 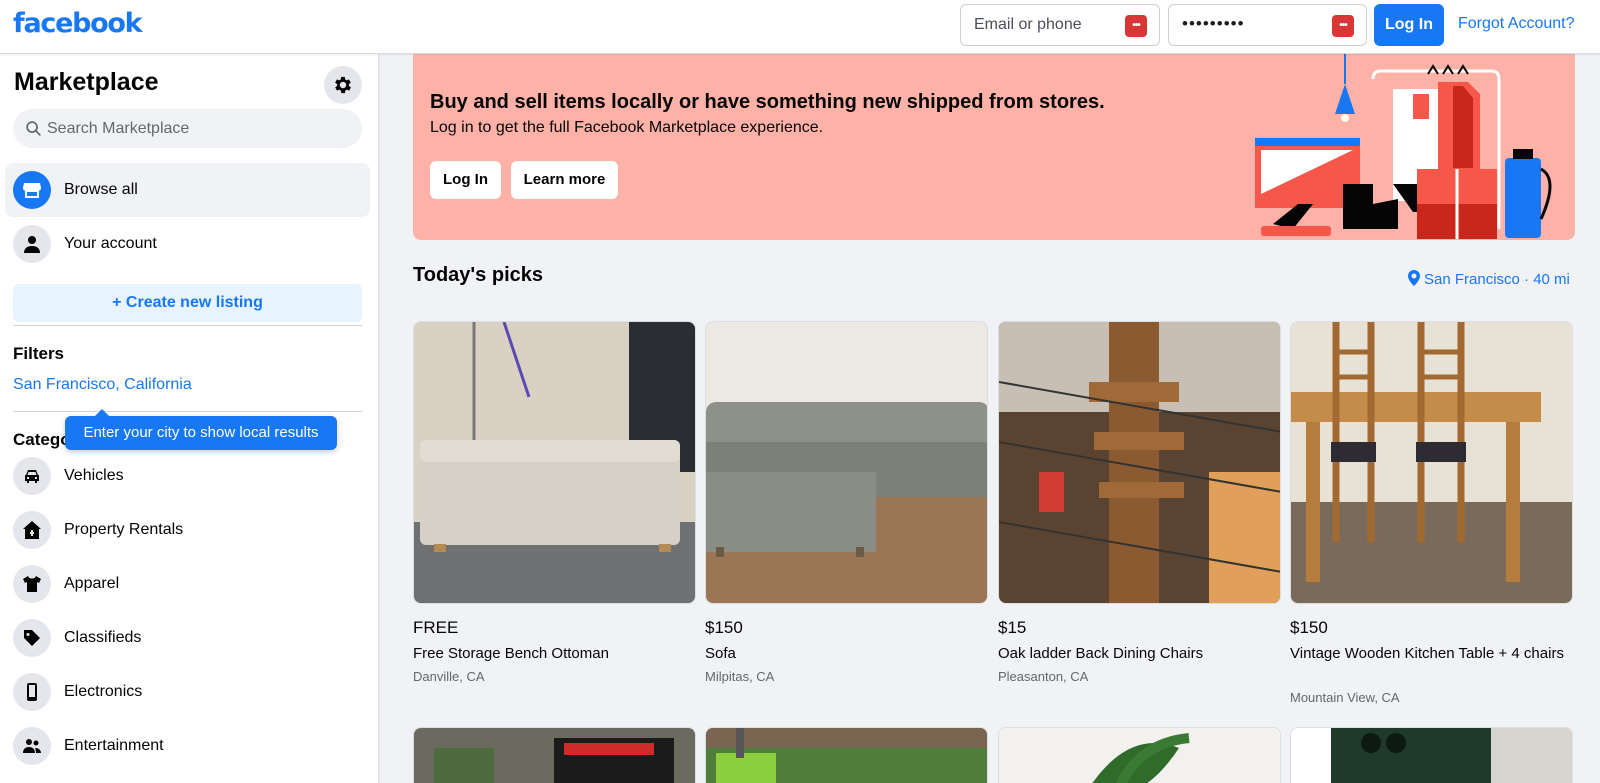 I want to click on sidebar-item-apparel: Apparel, so click(x=187, y=584).